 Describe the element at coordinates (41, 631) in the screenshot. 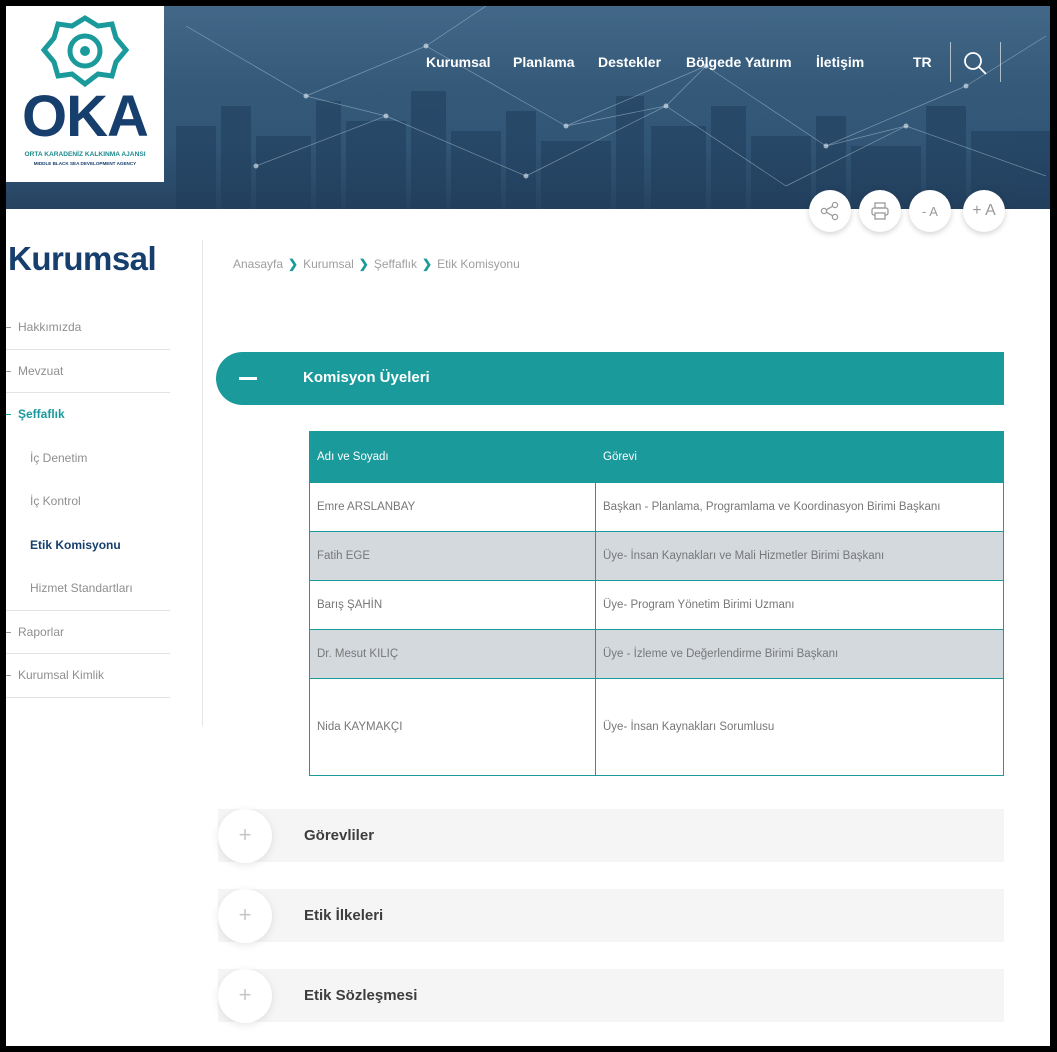

I see `sidebar-item-label: Raporlar` at that location.